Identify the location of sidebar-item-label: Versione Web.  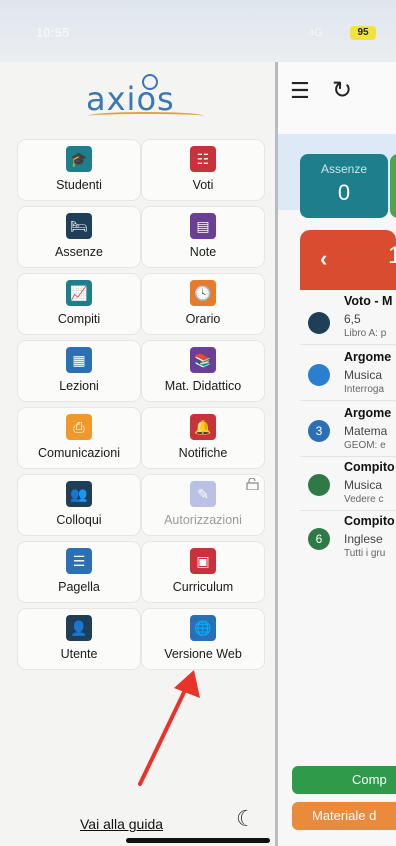
(203, 654).